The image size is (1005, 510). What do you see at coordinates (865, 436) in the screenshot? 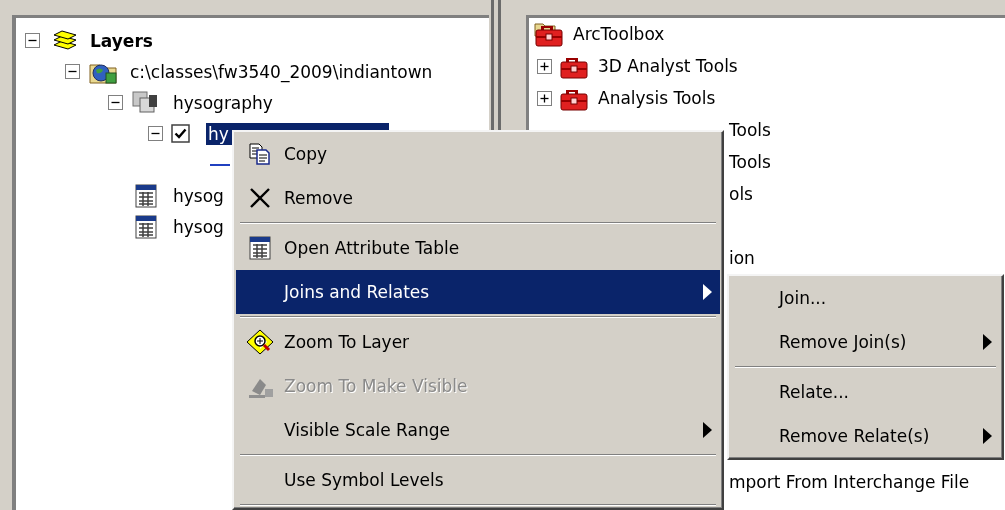
I see `menu-item: Remove Relate(s)` at bounding box center [865, 436].